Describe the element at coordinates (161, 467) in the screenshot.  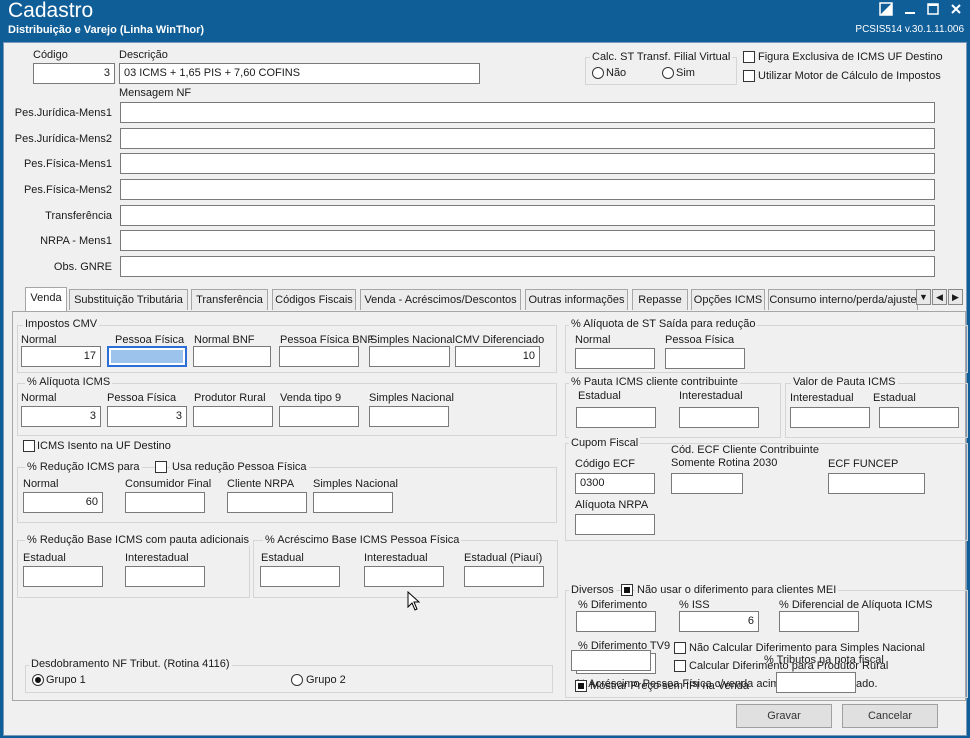
I see `usa-reducao-checkbox` at that location.